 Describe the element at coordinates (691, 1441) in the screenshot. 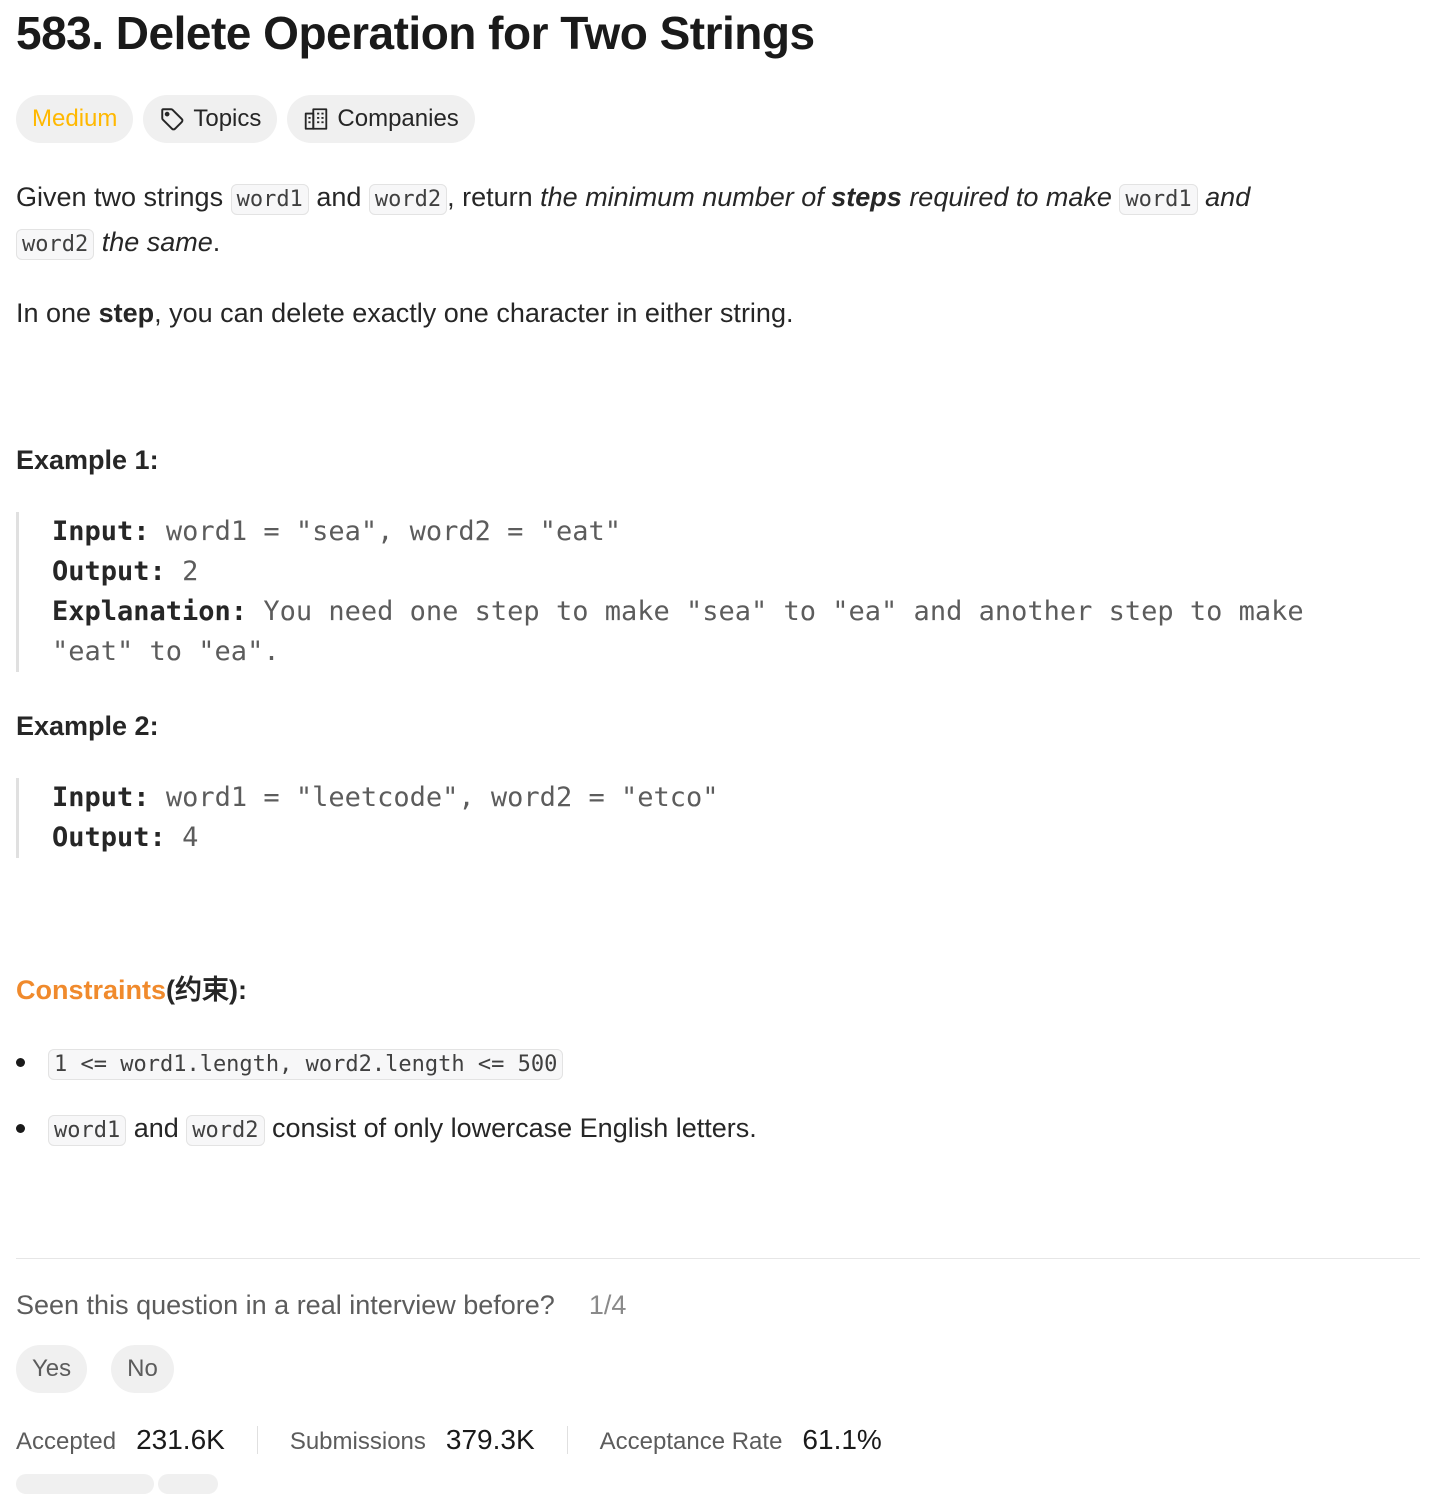

I see `acceptance-rate-label: Acceptance Rate` at that location.